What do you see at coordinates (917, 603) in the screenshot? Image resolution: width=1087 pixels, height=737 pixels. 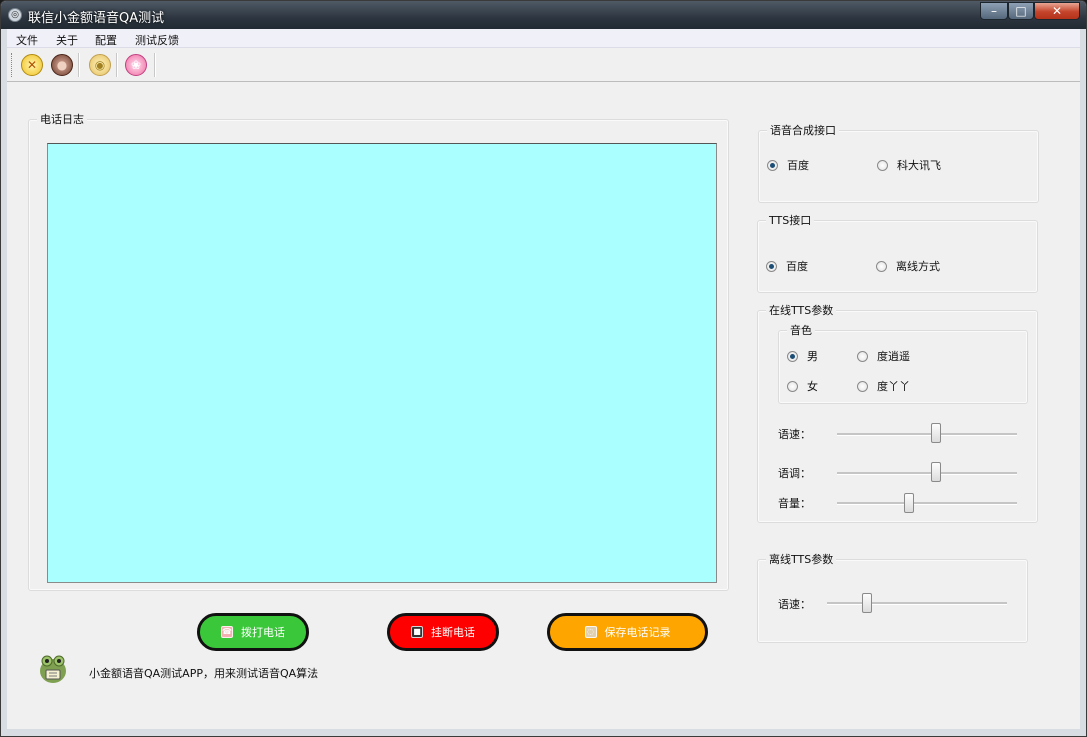 I see `offline-speed-track` at bounding box center [917, 603].